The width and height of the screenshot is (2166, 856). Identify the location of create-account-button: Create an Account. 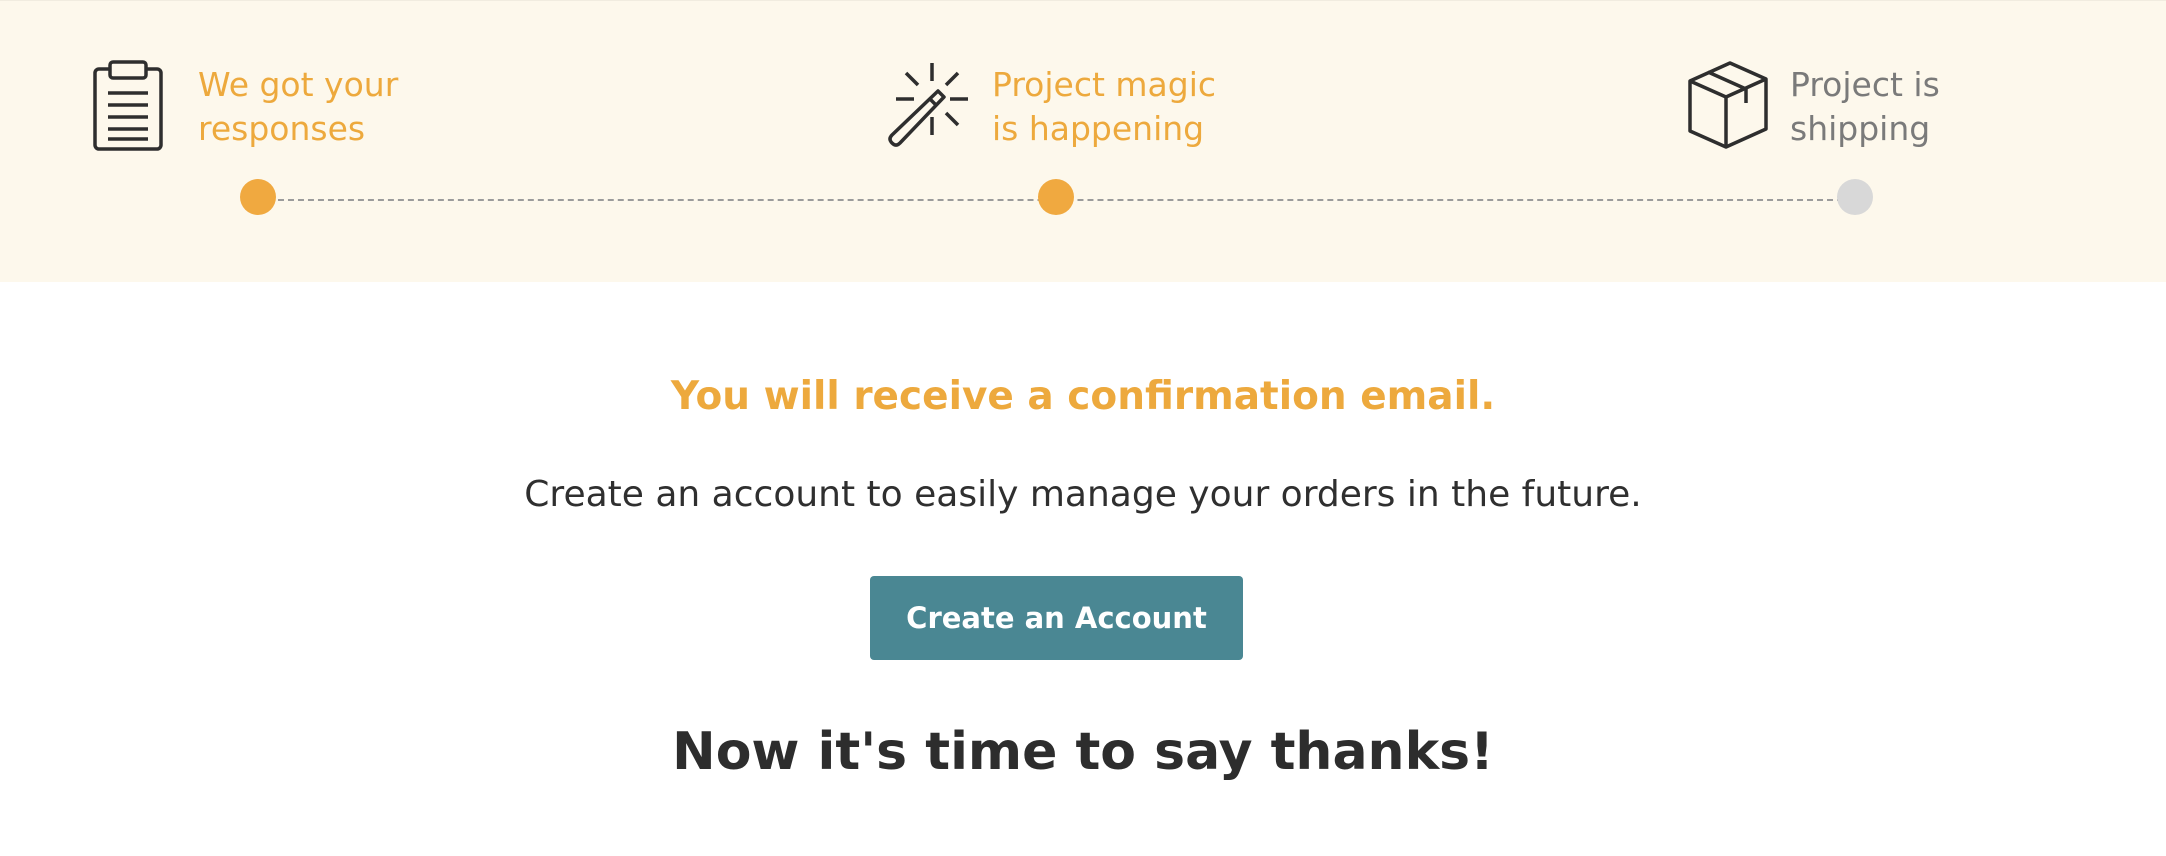
(1056, 618).